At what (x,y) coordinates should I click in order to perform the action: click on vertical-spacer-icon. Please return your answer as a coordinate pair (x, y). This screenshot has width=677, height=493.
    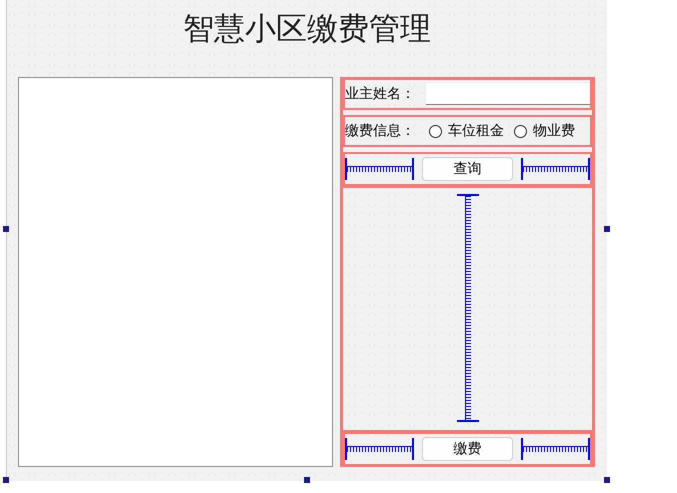
    Looking at the image, I should click on (467, 308).